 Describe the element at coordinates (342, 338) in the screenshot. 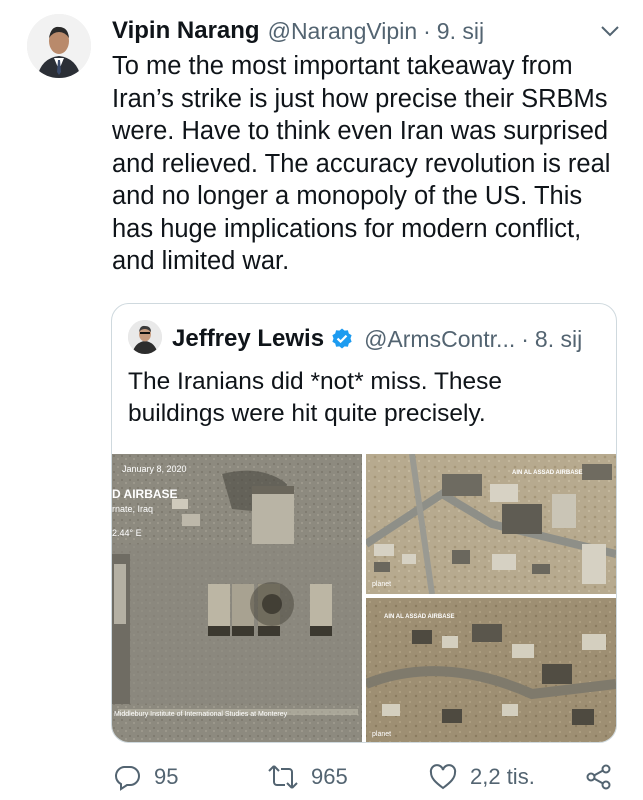

I see `verified-badge-icon` at that location.